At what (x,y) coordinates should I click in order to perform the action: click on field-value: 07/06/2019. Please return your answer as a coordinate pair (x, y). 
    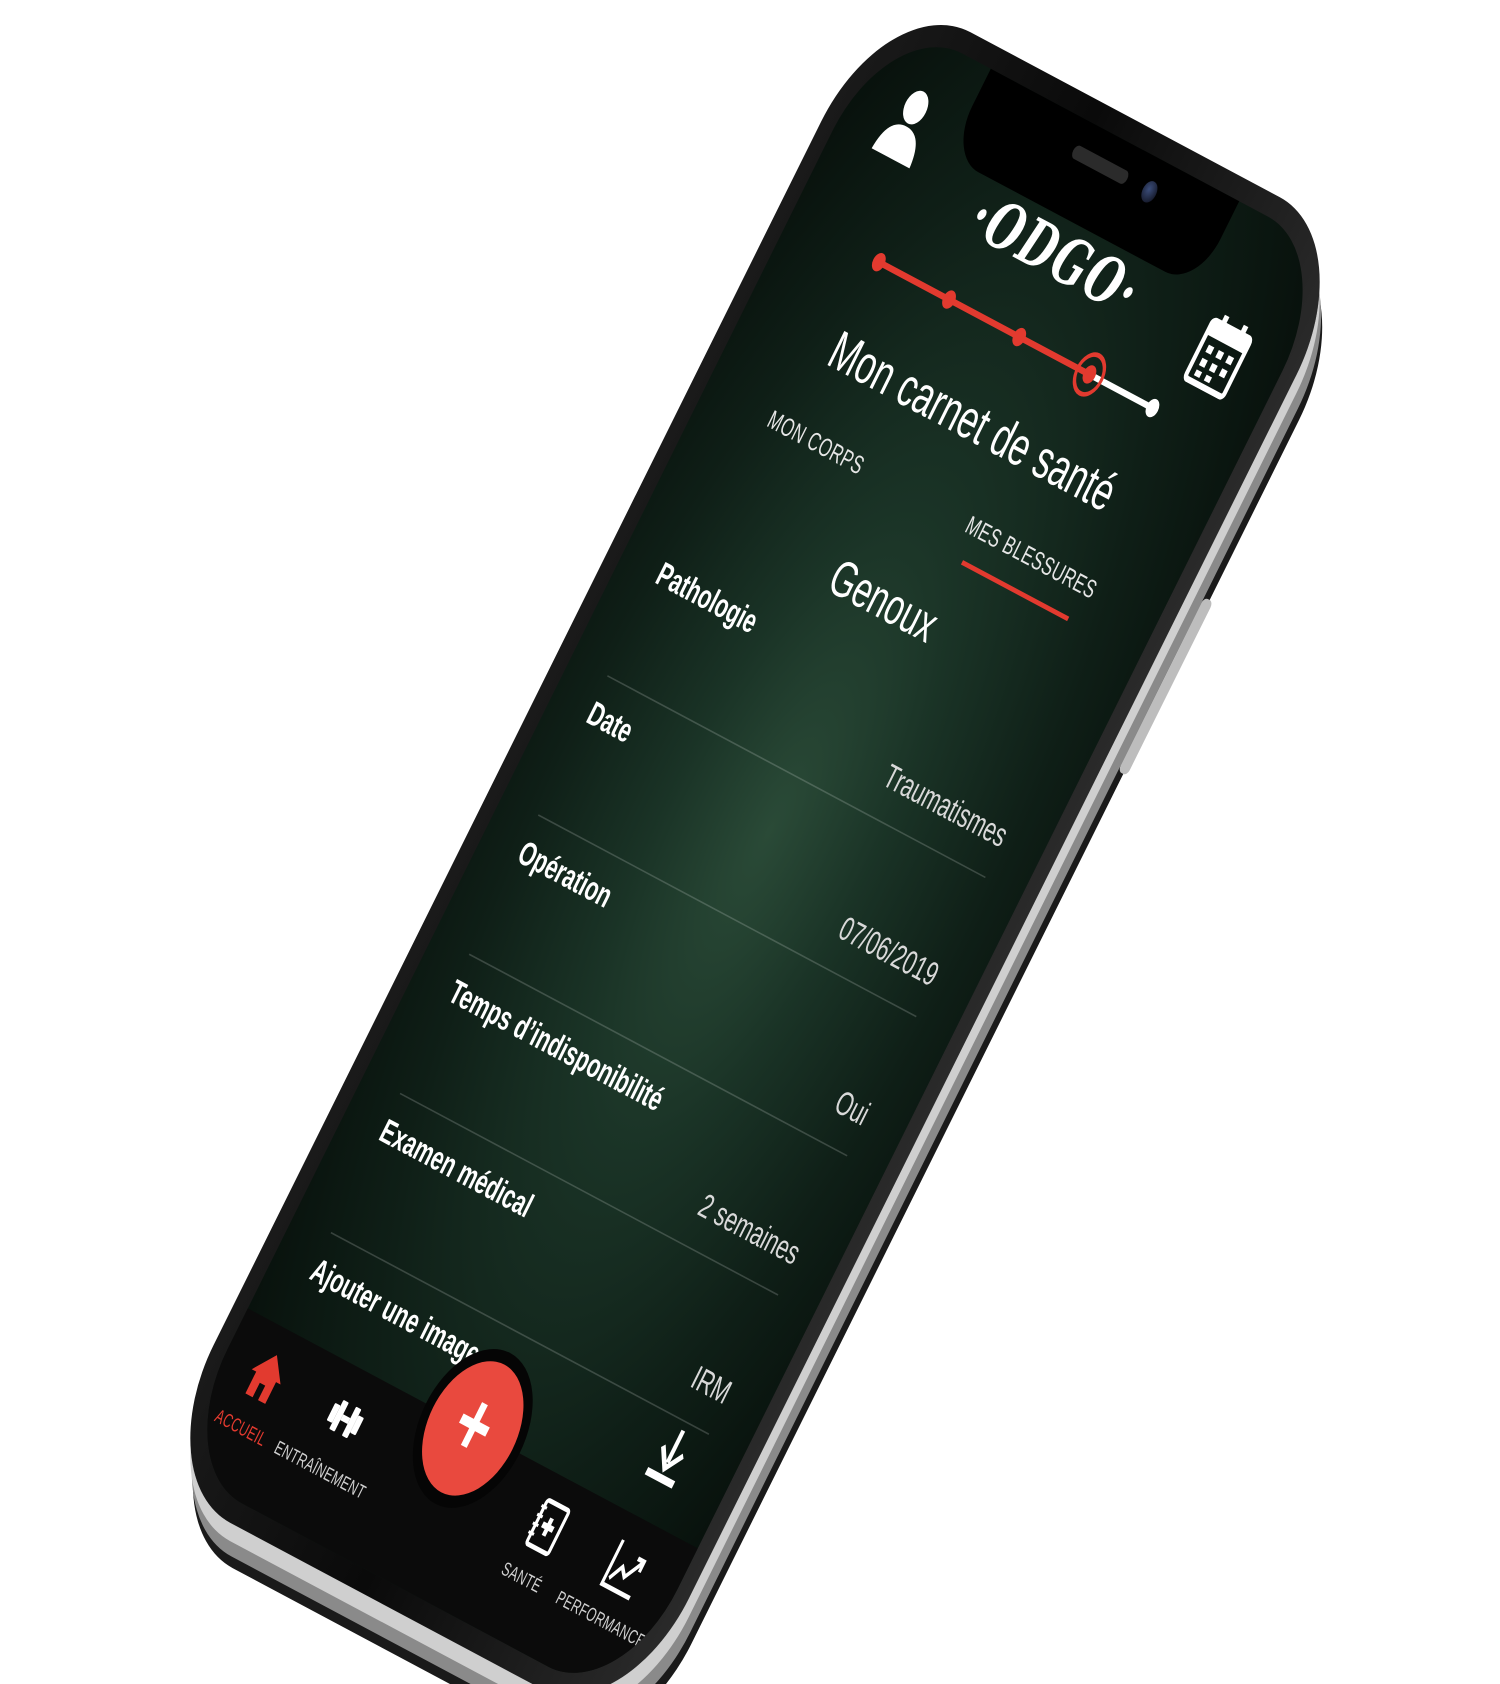
    Looking at the image, I should click on (888, 952).